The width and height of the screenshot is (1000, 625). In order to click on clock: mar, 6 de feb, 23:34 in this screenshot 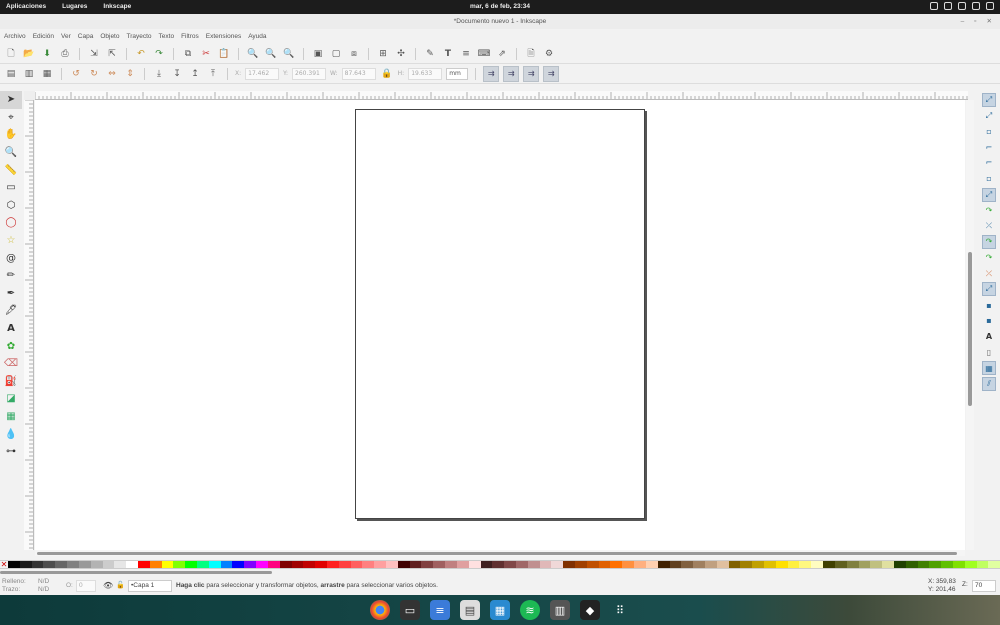, I will do `click(500, 6)`.